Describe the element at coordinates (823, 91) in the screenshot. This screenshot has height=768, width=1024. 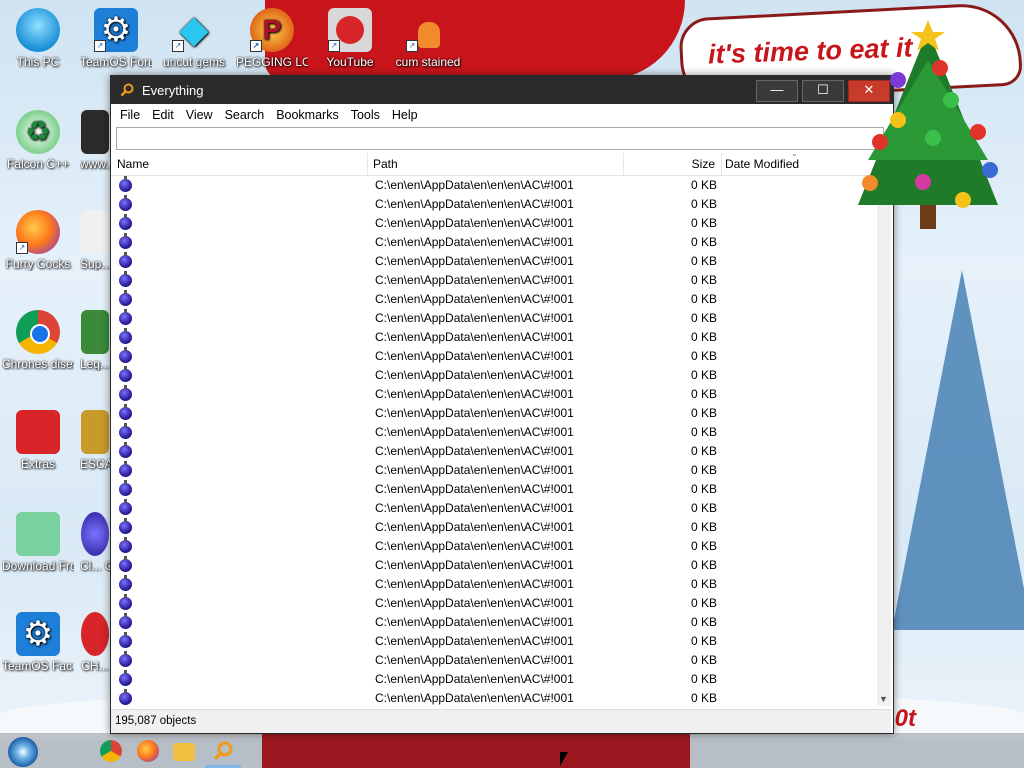
I see `maximize-button: ☐` at that location.